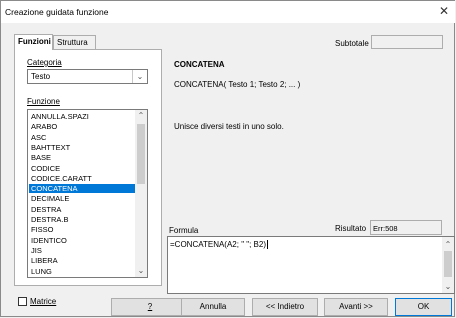 The height and width of the screenshot is (318, 456). I want to click on chevron-down-icon: ⌄, so click(139, 76).